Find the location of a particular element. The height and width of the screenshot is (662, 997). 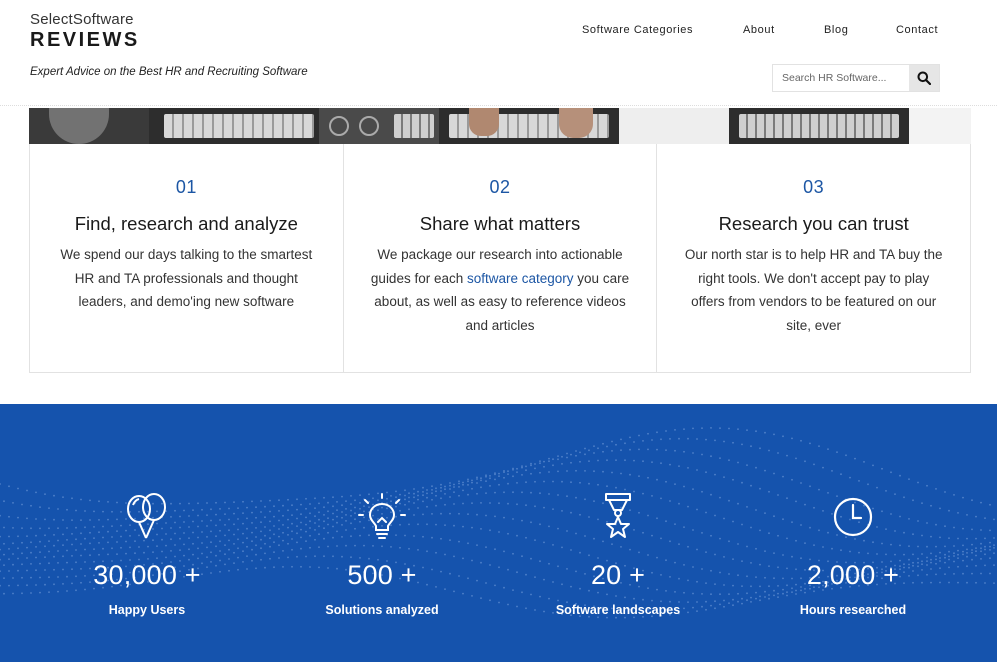

search-box is located at coordinates (856, 78).